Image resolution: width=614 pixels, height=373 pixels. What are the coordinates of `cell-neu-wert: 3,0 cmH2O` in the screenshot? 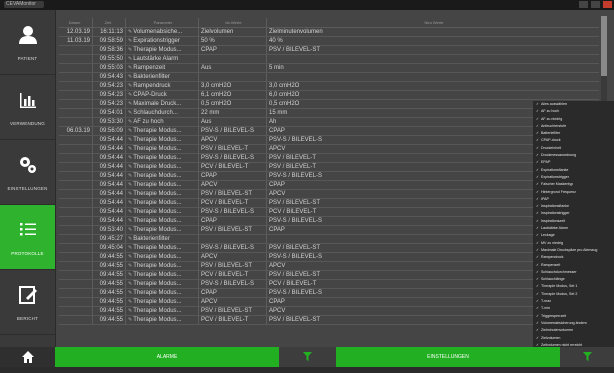 It's located at (432, 86).